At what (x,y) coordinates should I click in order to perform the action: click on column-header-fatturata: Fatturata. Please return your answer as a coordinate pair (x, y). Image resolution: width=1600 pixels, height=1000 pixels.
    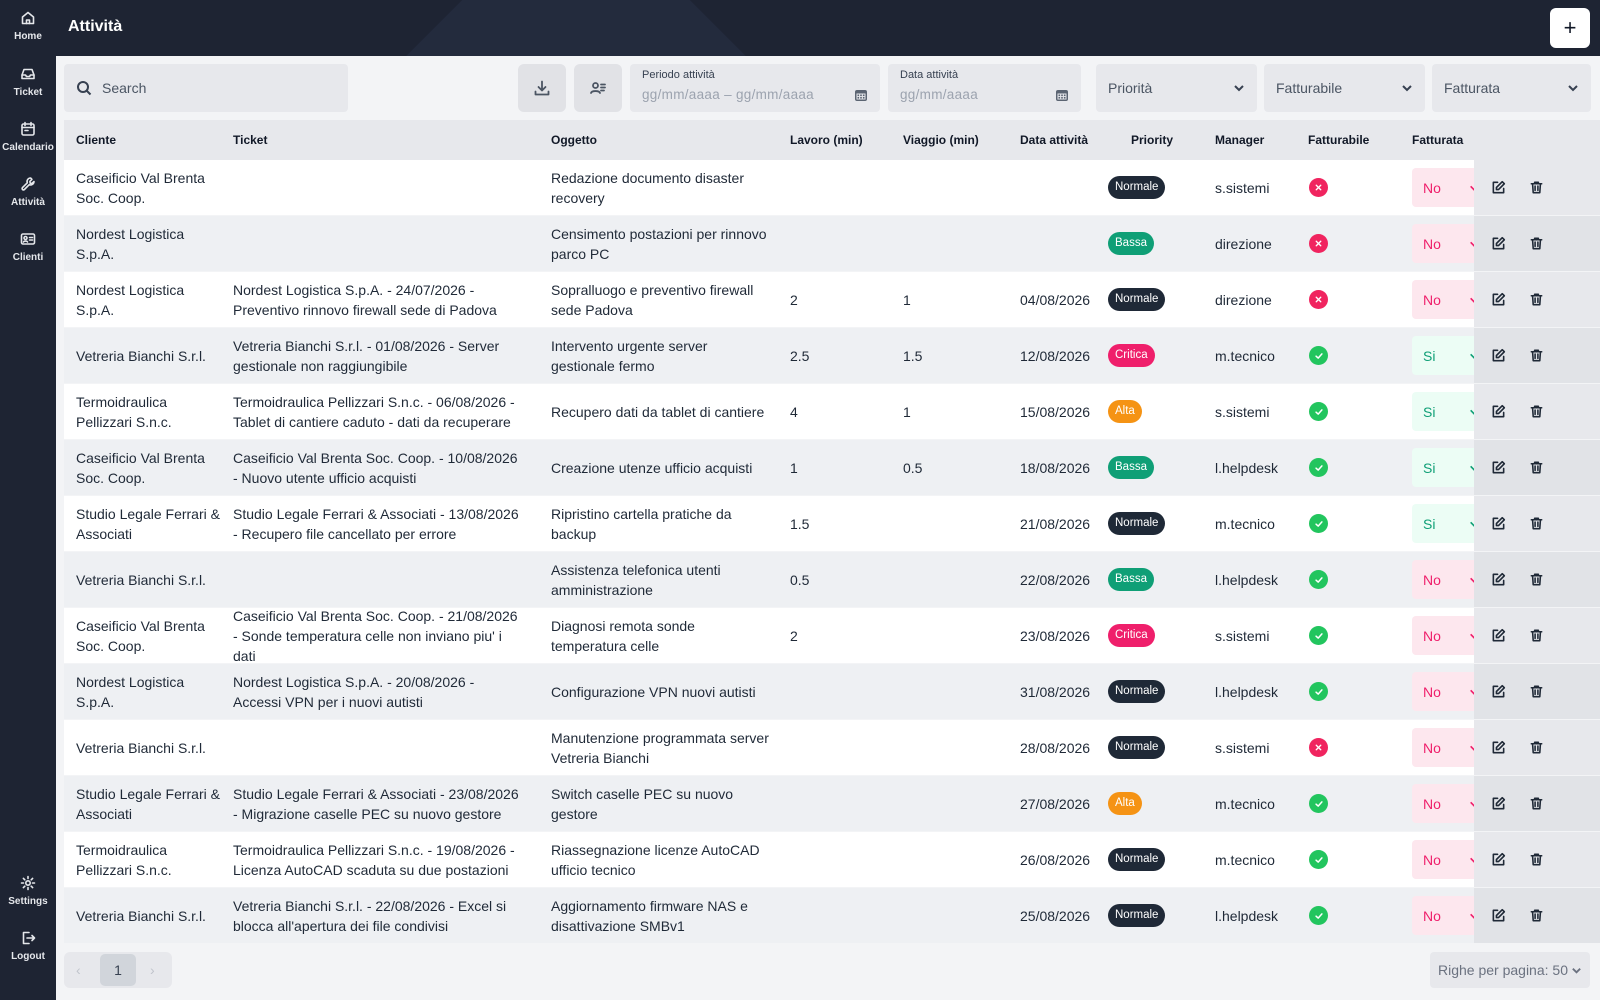
    Looking at the image, I should click on (1437, 140).